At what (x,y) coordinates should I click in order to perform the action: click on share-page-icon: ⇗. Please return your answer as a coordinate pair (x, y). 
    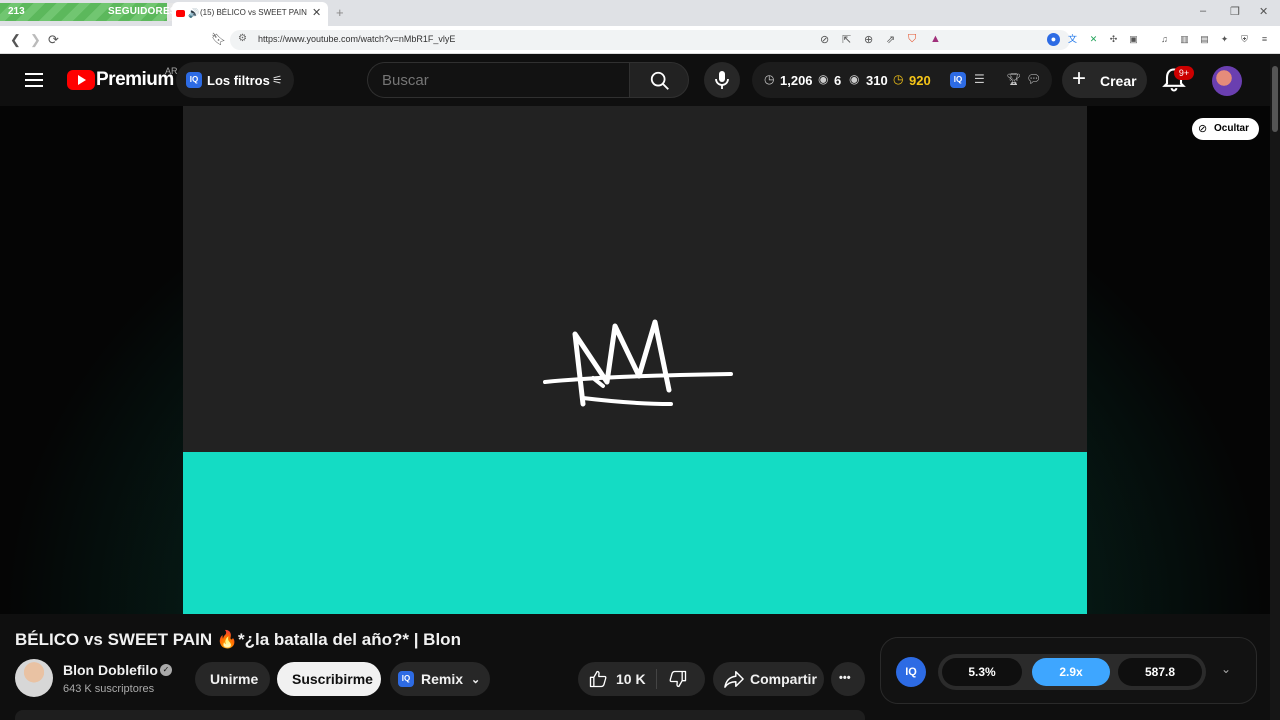
    Looking at the image, I should click on (890, 39).